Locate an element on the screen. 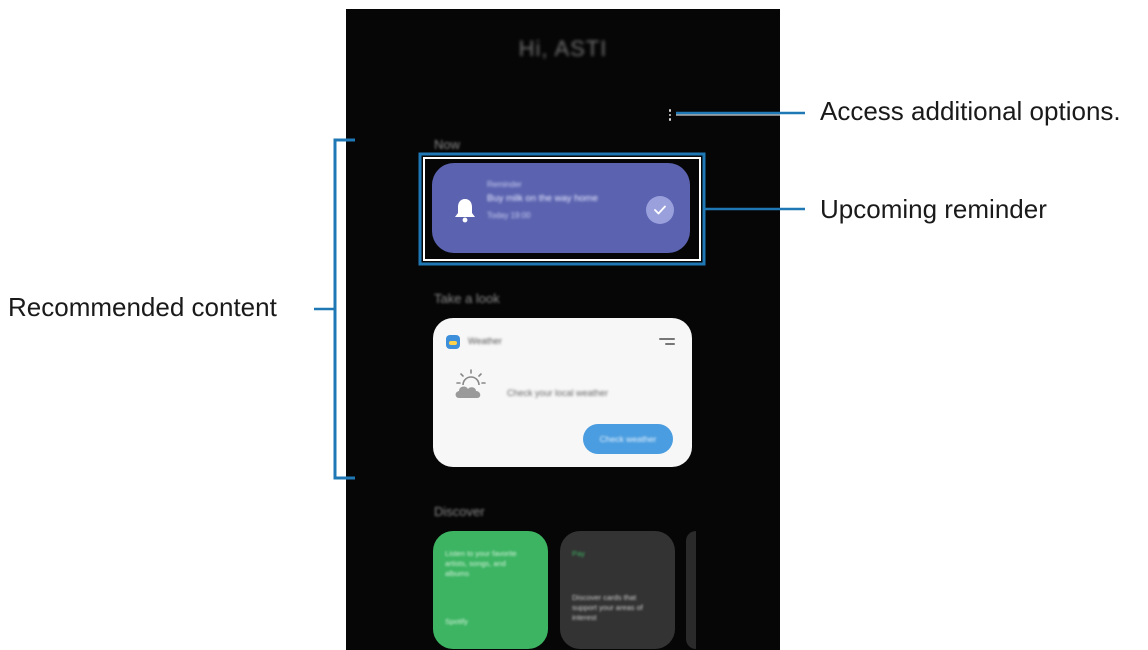 The width and height of the screenshot is (1148, 650). reminder-highlight-frame is located at coordinates (562, 209).